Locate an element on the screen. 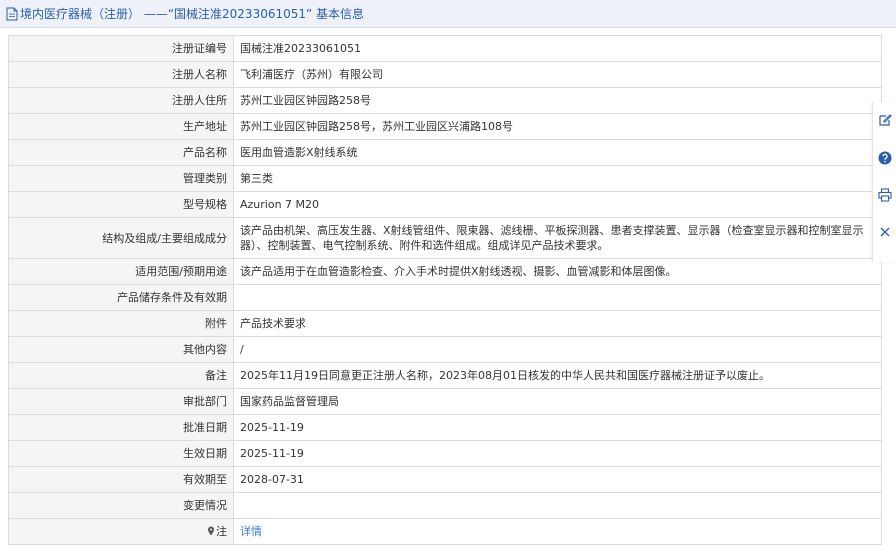 Image resolution: width=896 pixels, height=552 pixels. table-row: 生产地址 苏州工业园区钟园路258号，苏州工业园区兴浦路108号 is located at coordinates (445, 126).